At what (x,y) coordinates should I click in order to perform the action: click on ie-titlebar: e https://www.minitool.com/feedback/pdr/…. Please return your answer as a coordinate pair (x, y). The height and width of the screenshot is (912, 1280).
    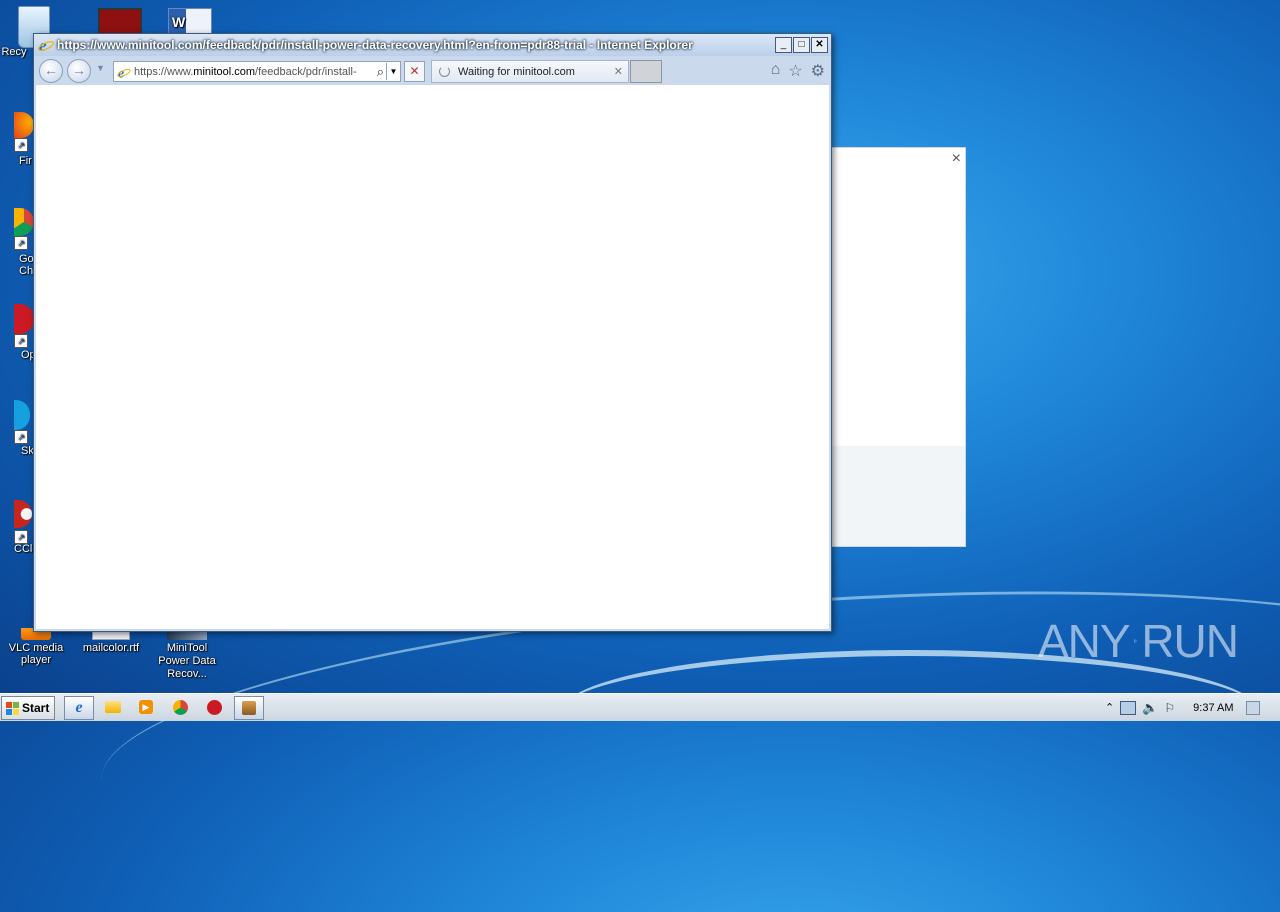
    Looking at the image, I should click on (432, 45).